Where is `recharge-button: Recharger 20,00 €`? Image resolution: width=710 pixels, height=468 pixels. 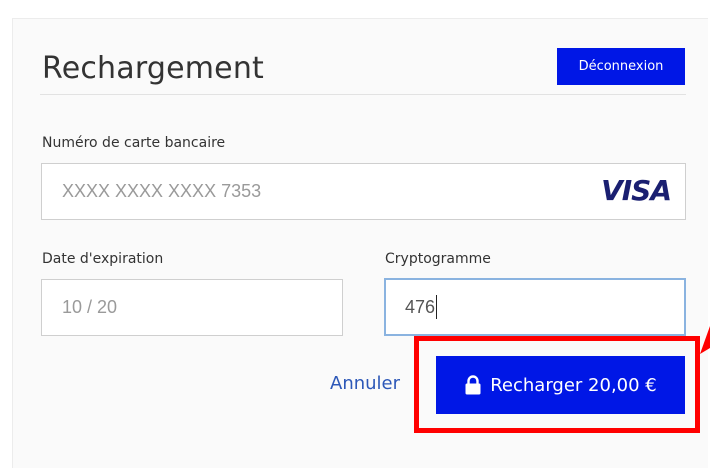 recharge-button: Recharger 20,00 € is located at coordinates (560, 385).